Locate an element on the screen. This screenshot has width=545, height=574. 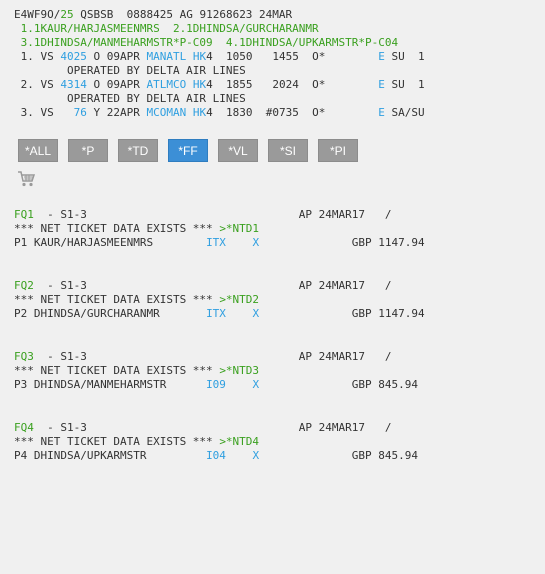
ntd-link: >*NTD2 is located at coordinates (239, 299).